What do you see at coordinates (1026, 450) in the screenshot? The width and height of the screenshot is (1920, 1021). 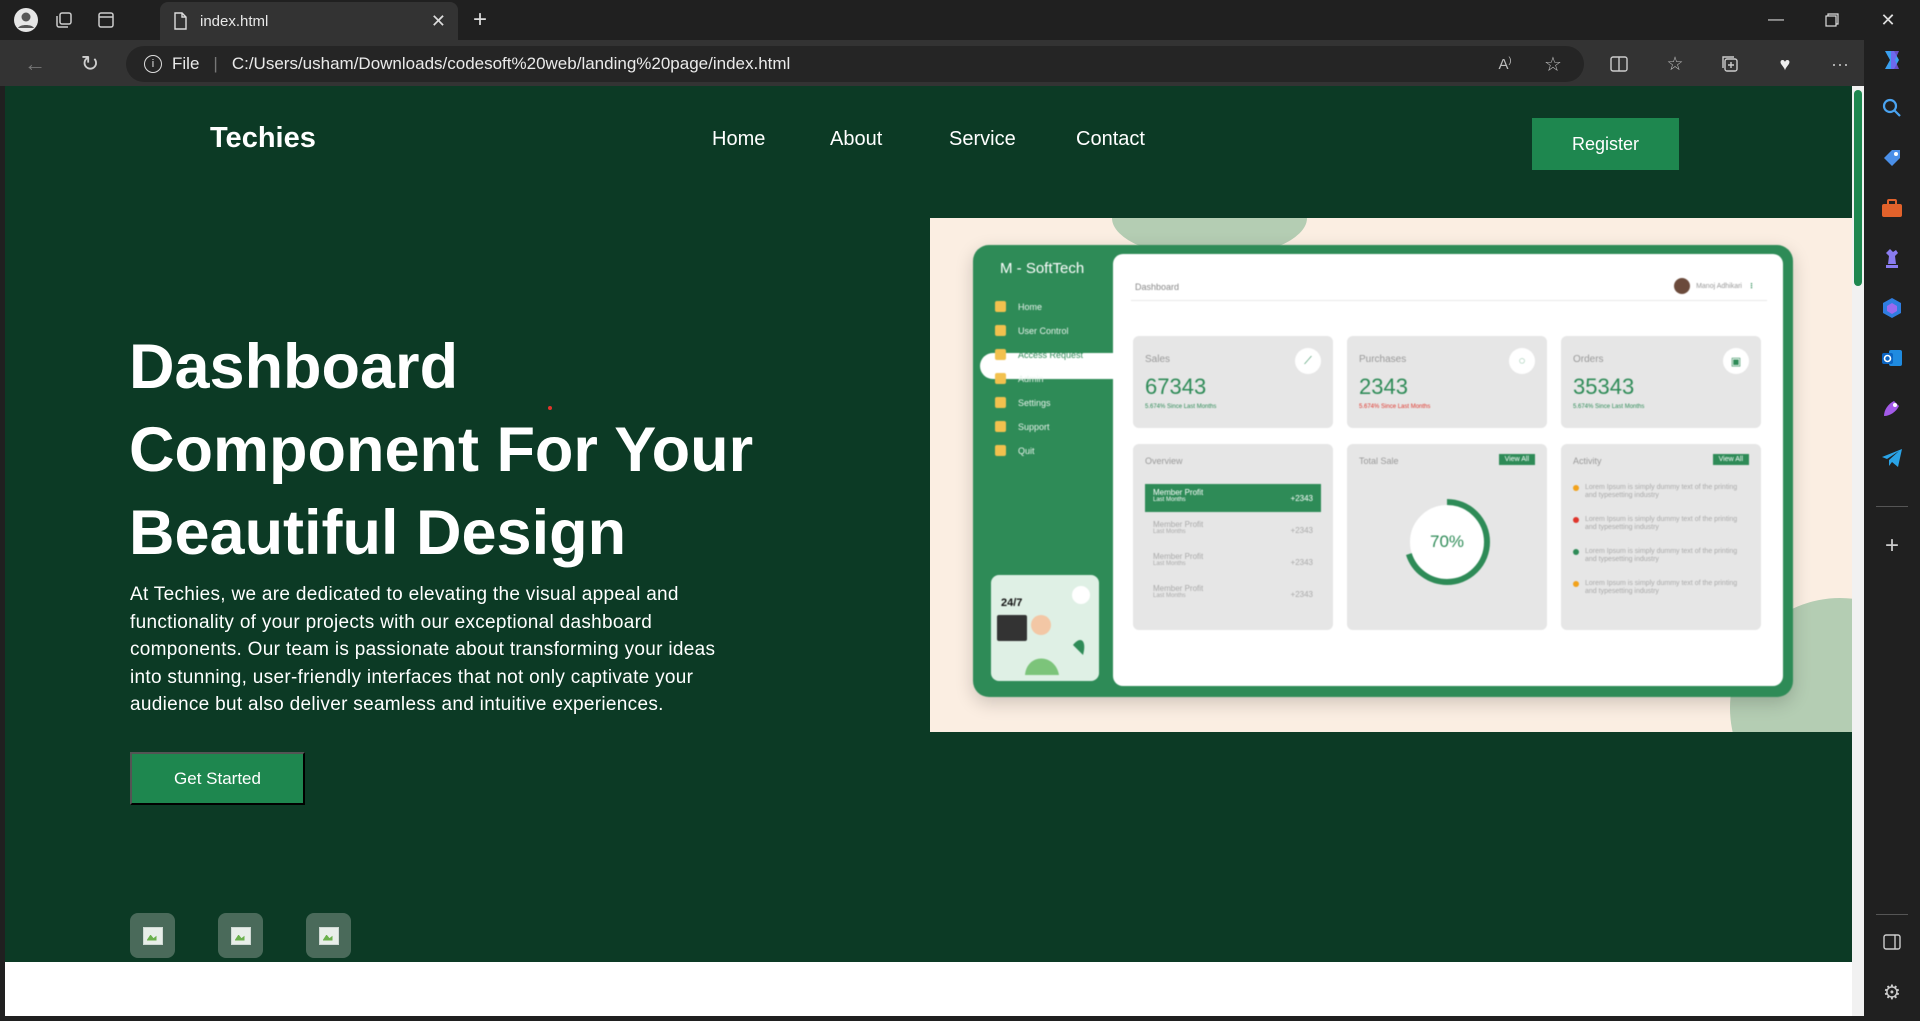 I see `mock-menu-label: Quit` at bounding box center [1026, 450].